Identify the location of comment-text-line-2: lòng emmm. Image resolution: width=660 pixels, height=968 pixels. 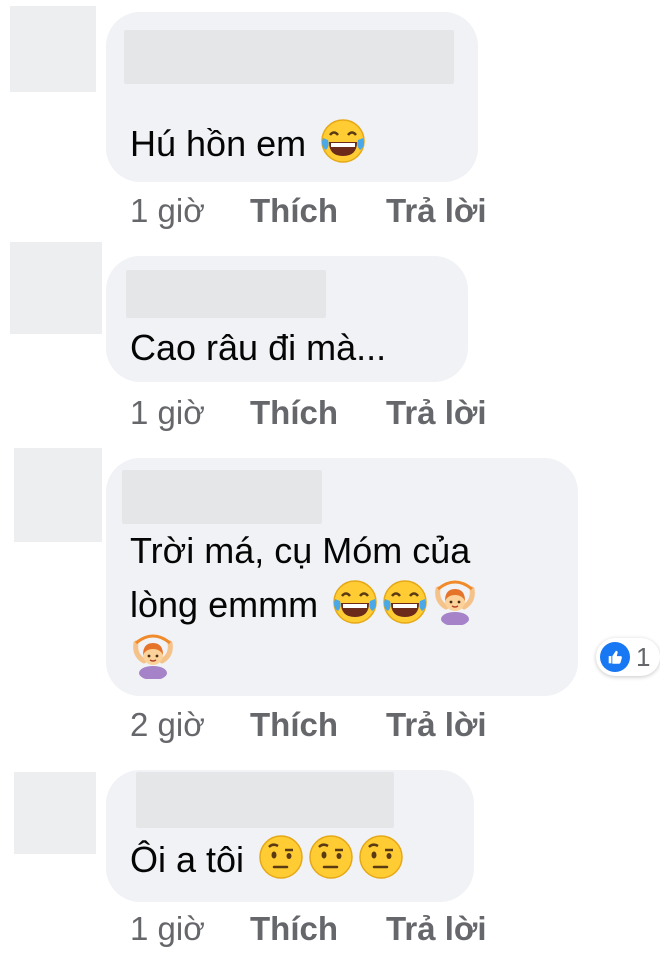
(304, 605).